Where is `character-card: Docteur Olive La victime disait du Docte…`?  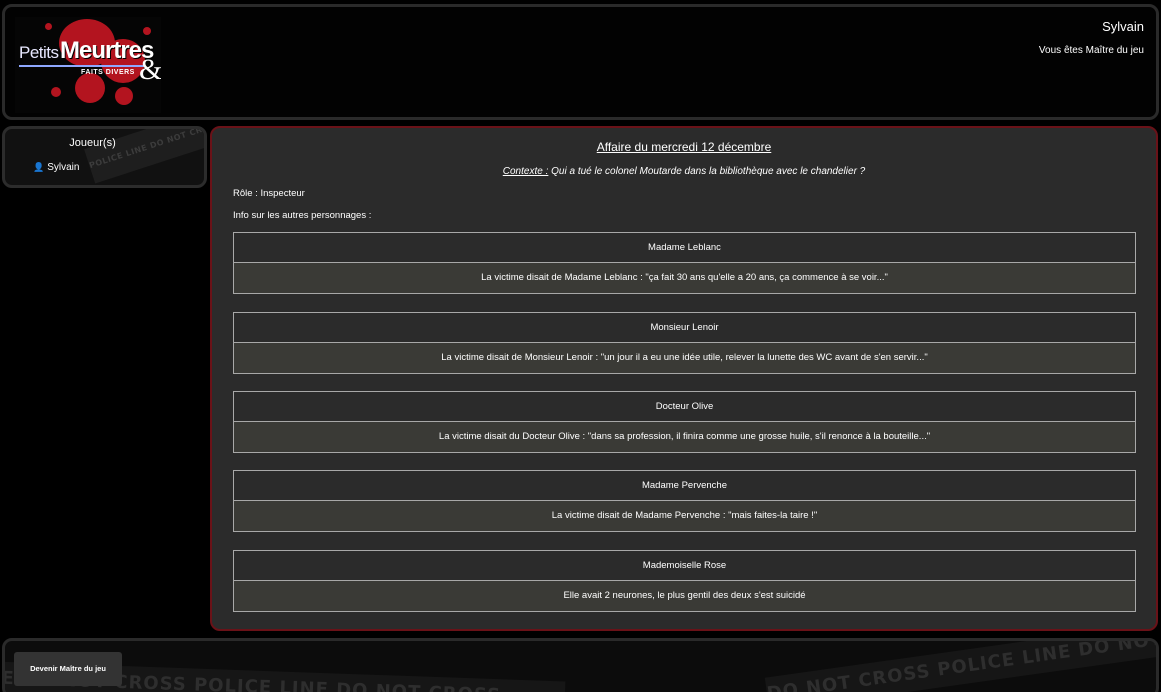 character-card: Docteur Olive La victime disait du Docte… is located at coordinates (684, 422).